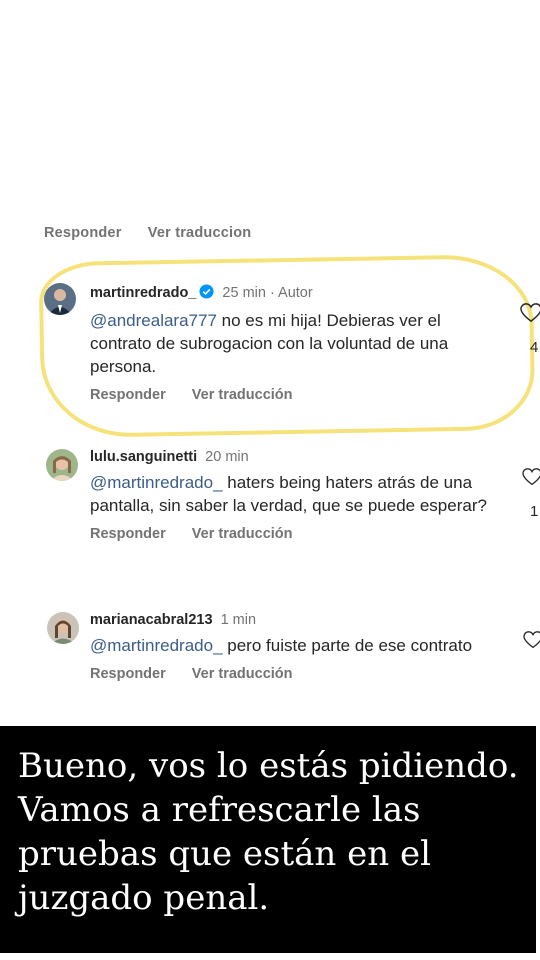 The image size is (540, 960). Describe the element at coordinates (143, 457) in the screenshot. I see `username: lulu.sanguinetti` at that location.